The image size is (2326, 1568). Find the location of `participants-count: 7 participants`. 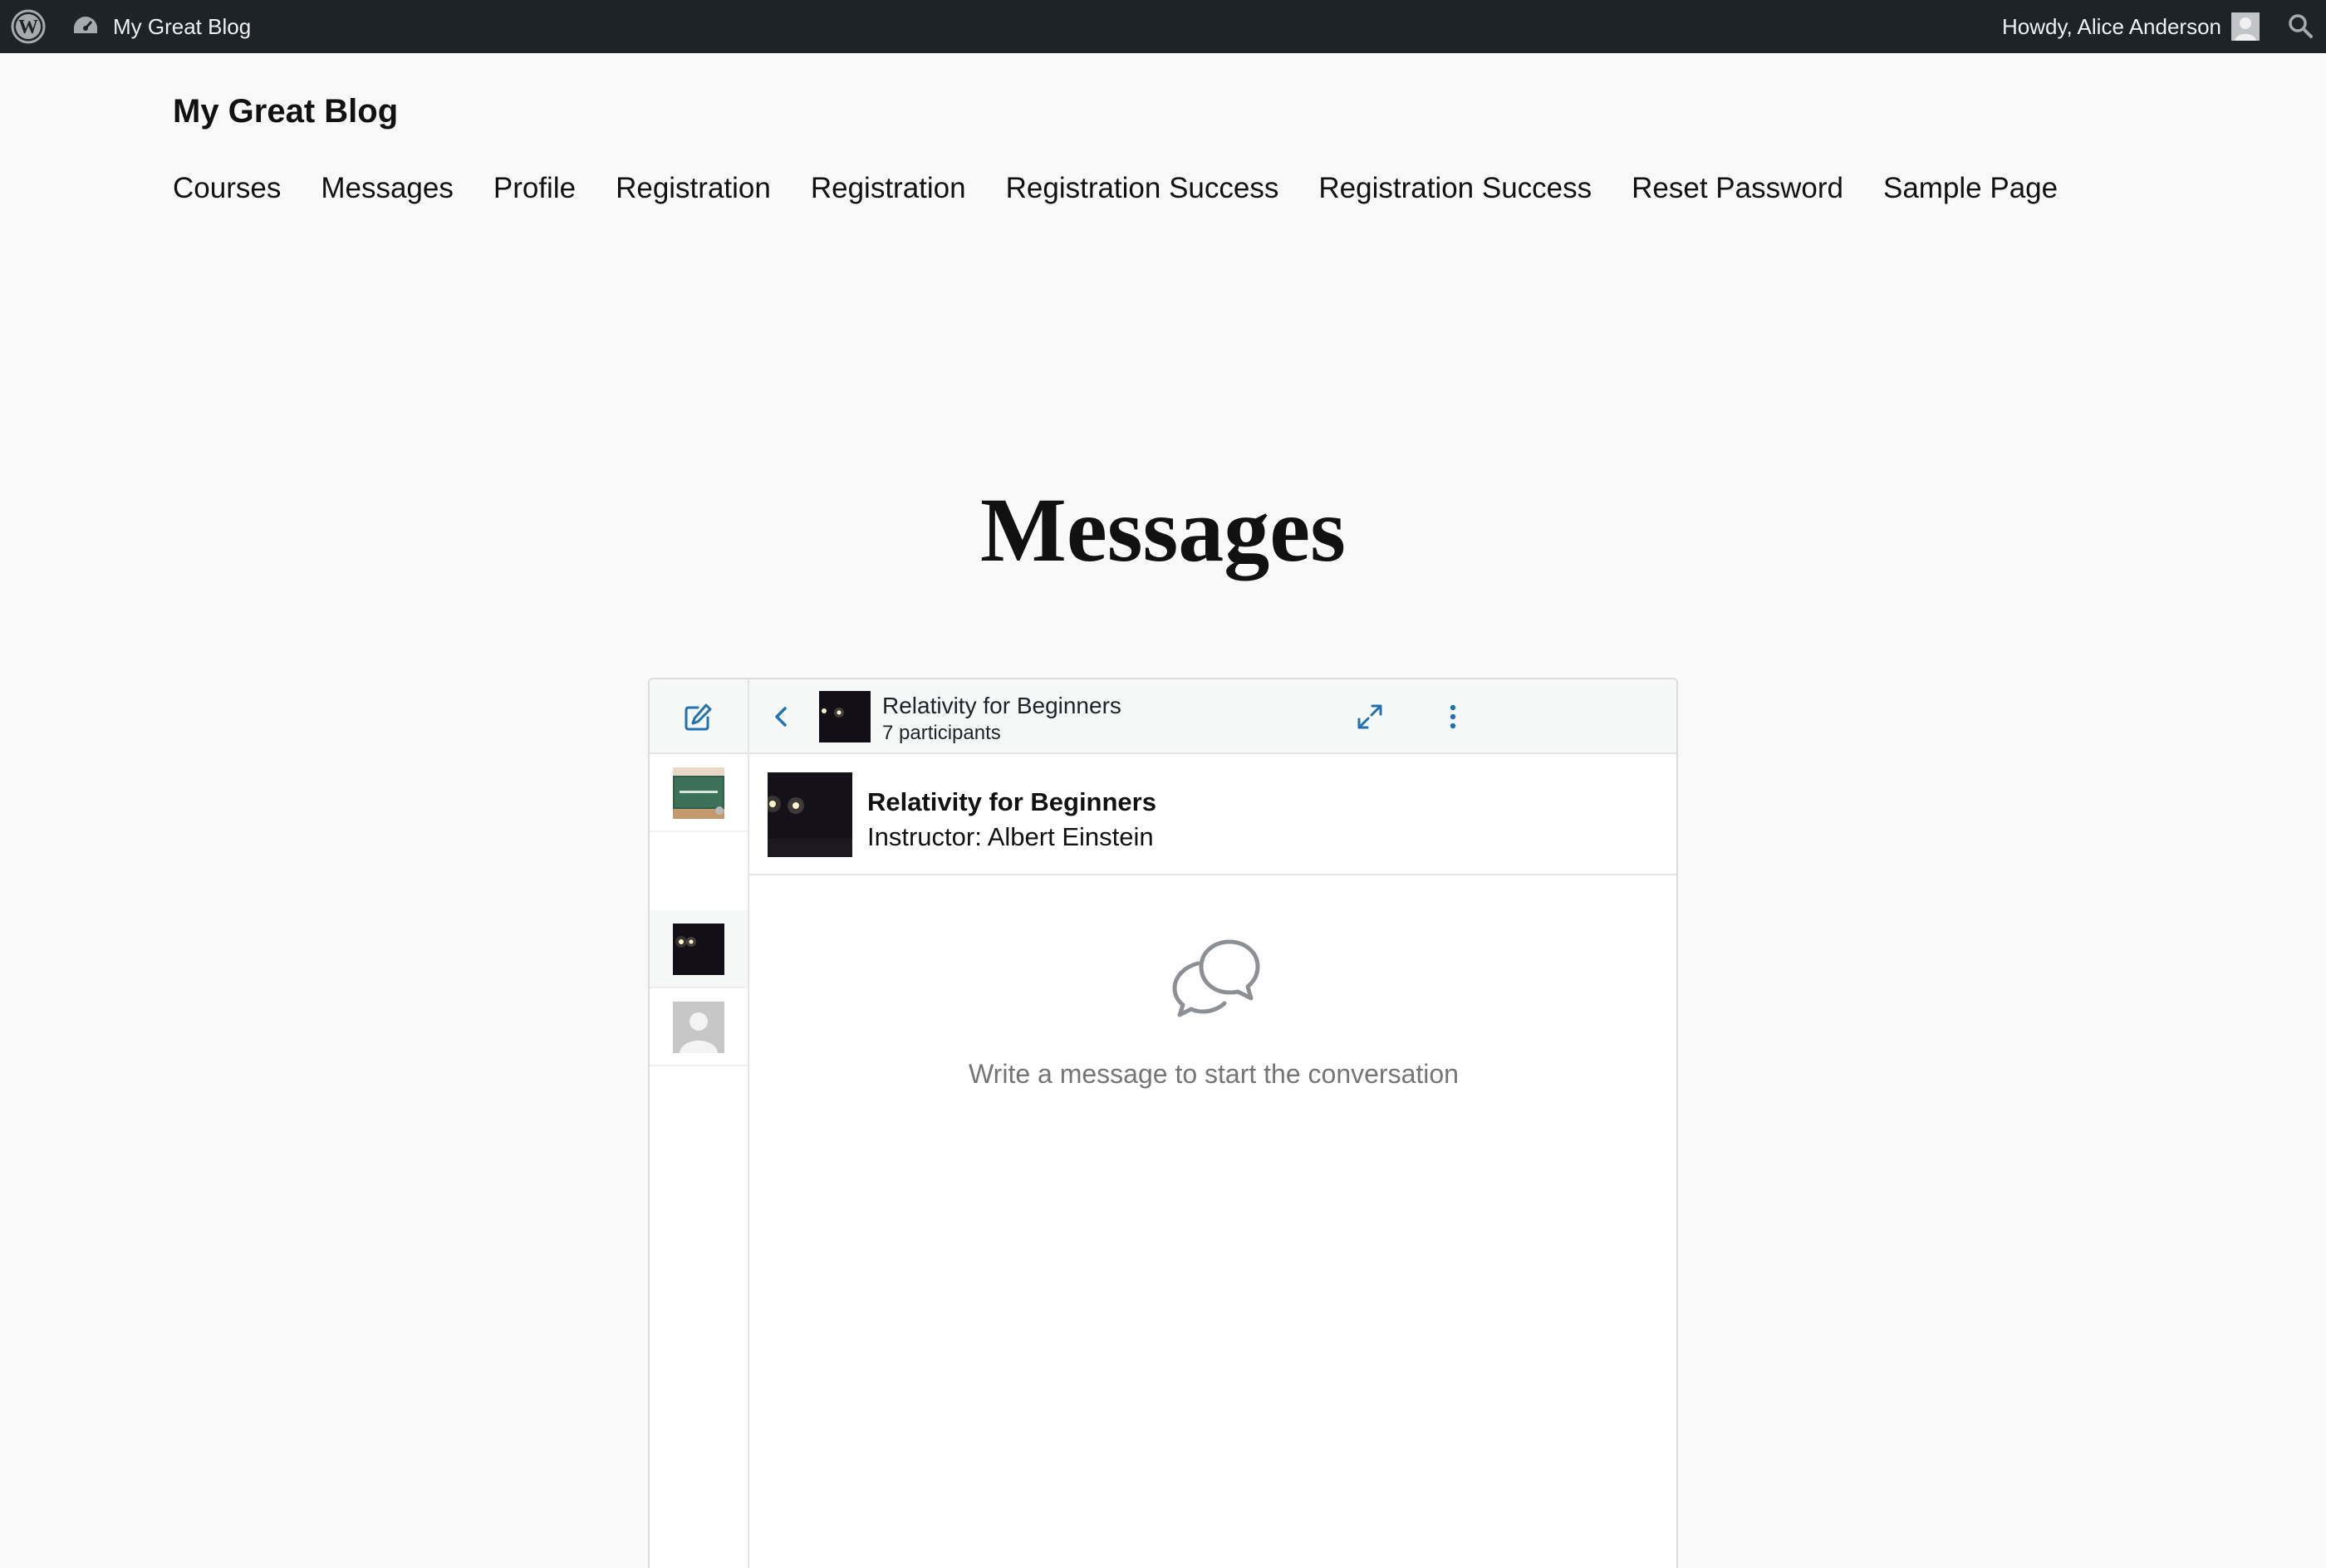

participants-count: 7 participants is located at coordinates (942, 733).